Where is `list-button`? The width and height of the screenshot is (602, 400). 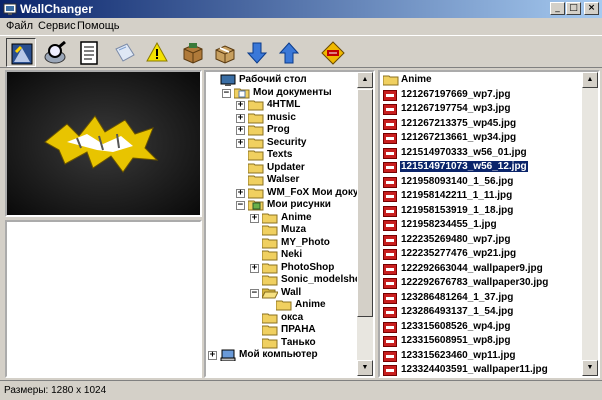 list-button is located at coordinates (89, 52).